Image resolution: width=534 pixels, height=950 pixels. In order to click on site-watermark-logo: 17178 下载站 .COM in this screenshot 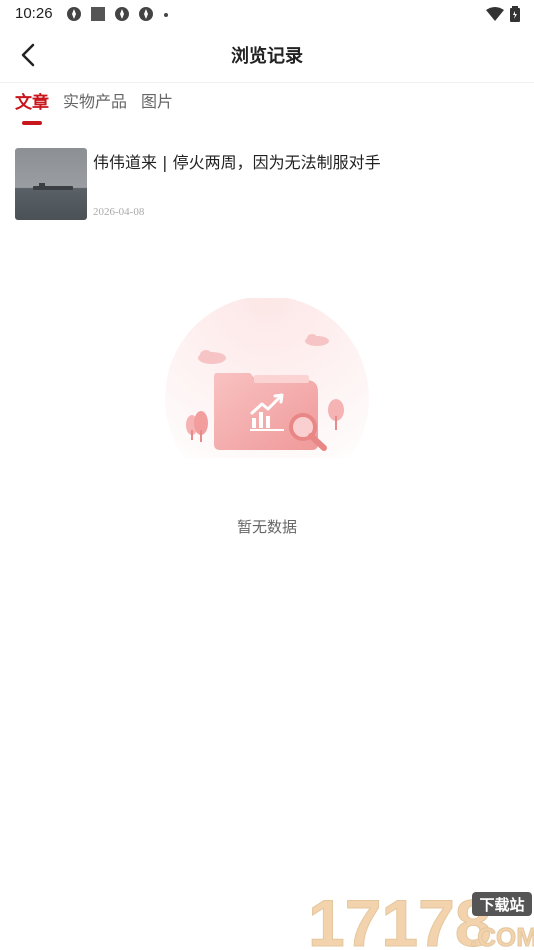, I will do `click(421, 919)`.